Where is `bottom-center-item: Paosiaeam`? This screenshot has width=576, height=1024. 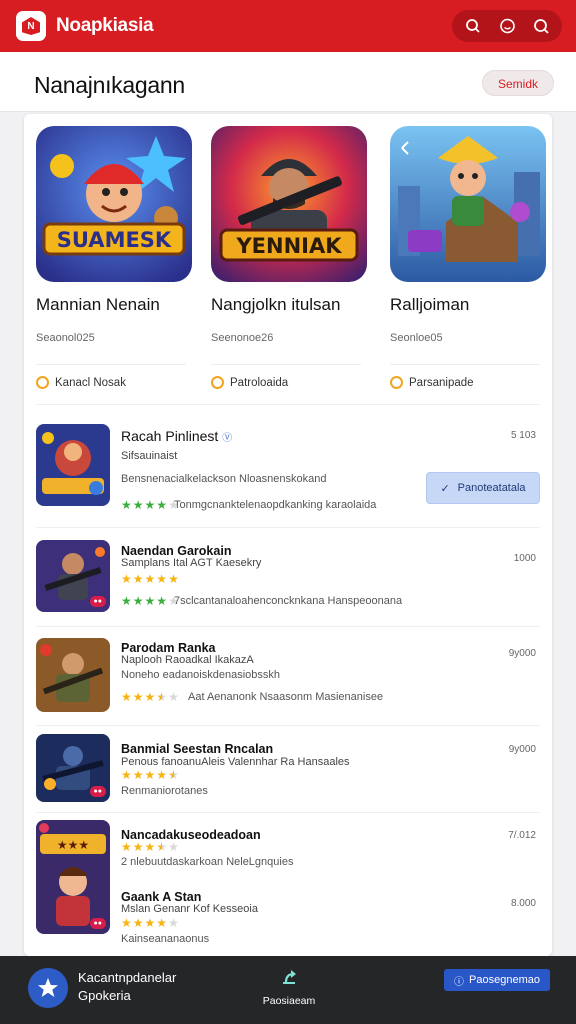
bottom-center-item: Paosiaeam is located at coordinates (289, 987).